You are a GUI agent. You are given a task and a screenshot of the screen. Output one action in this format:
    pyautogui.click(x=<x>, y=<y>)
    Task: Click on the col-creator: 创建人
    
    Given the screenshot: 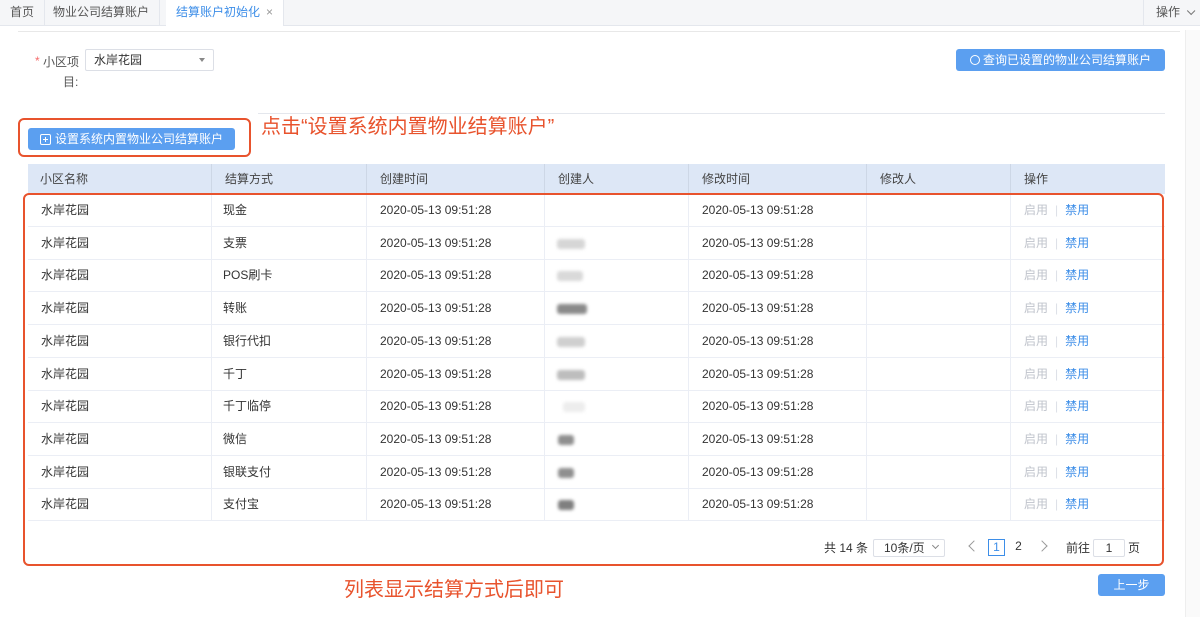 What is the action you would take?
    pyautogui.click(x=569, y=179)
    